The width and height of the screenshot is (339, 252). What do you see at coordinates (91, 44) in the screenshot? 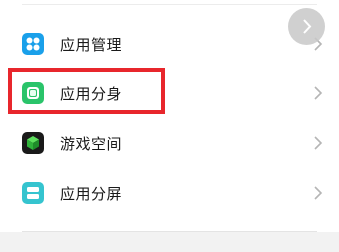
I see `settings-item-label: 应用管理` at bounding box center [91, 44].